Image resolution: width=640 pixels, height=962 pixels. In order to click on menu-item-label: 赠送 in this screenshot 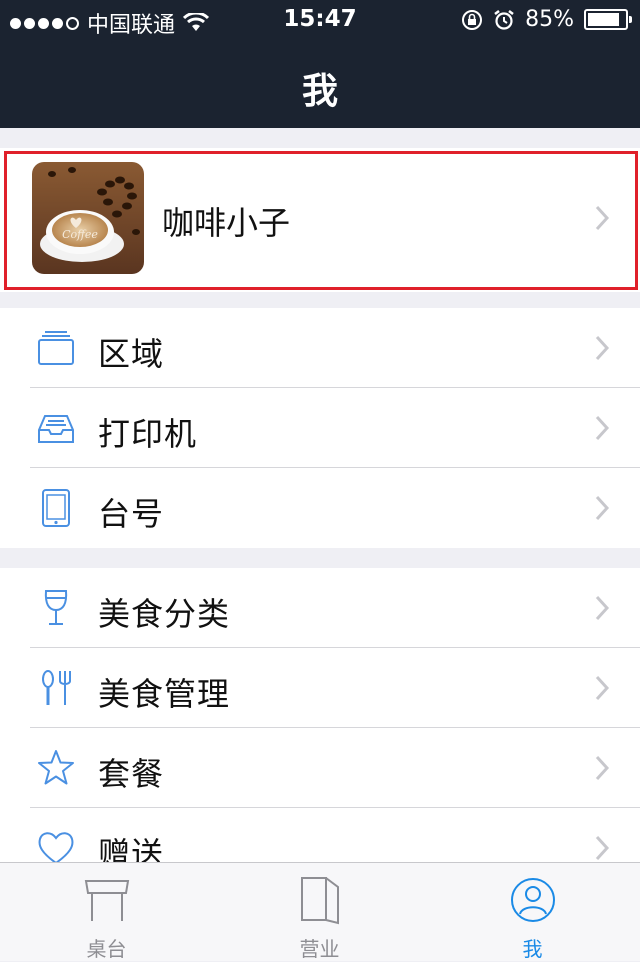, I will do `click(131, 848)`.